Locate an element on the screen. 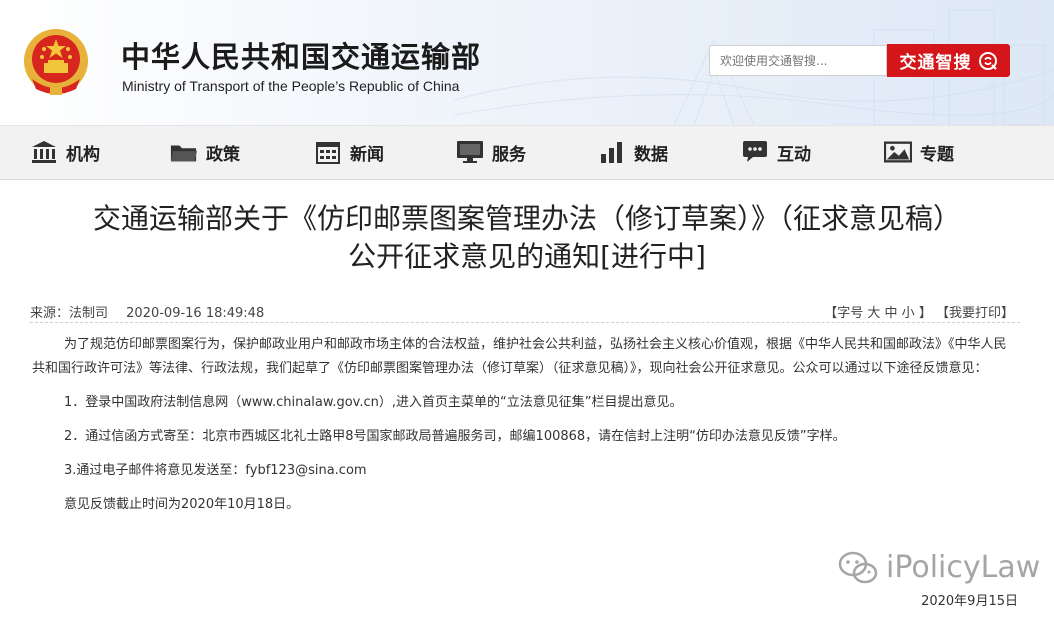  nav-item-policy: 政策 is located at coordinates (205, 152).